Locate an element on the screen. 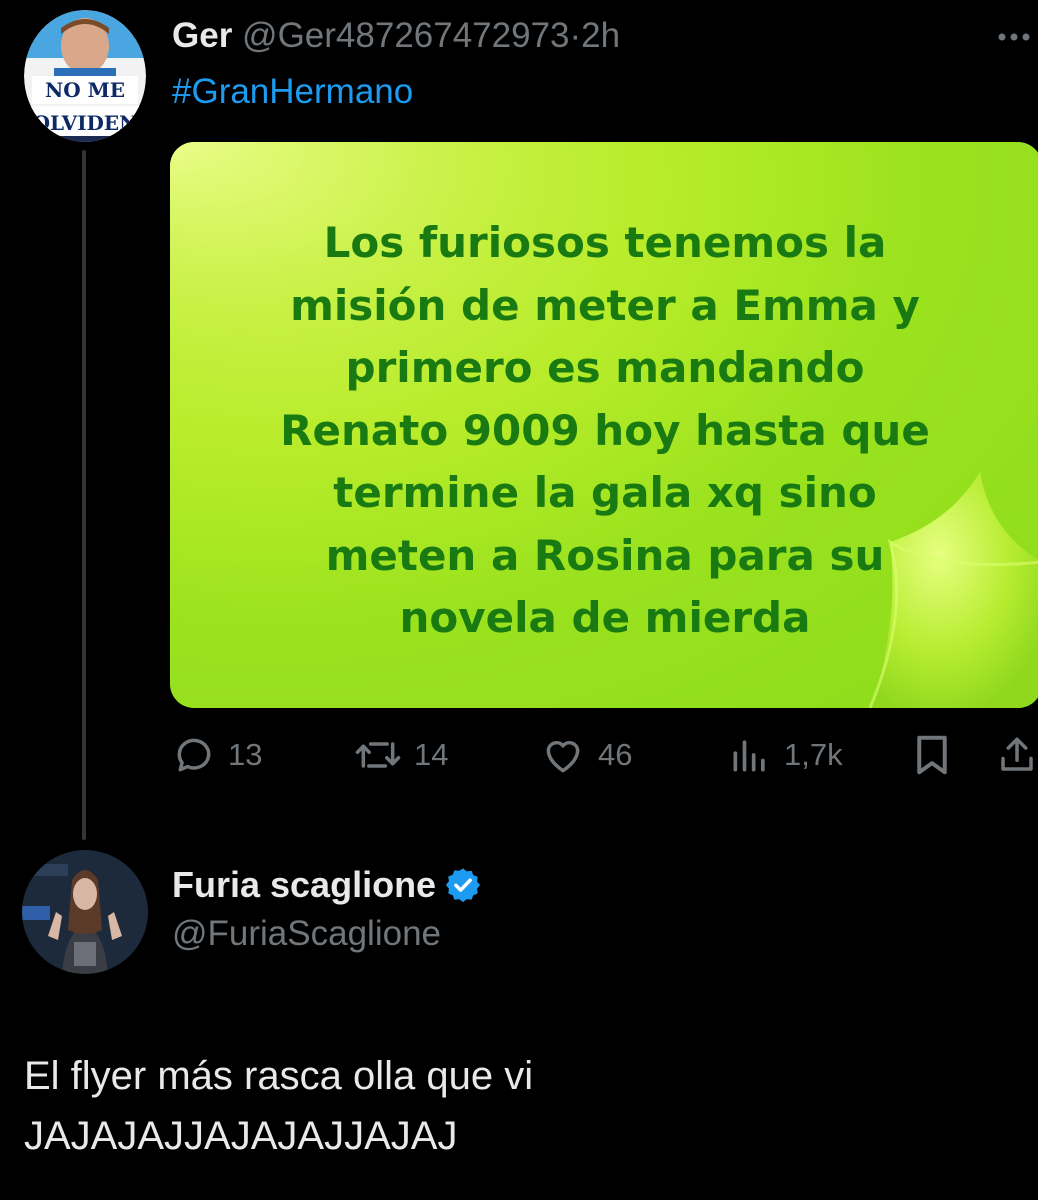 The height and width of the screenshot is (1200, 1038). reply-icon is located at coordinates (194, 755).